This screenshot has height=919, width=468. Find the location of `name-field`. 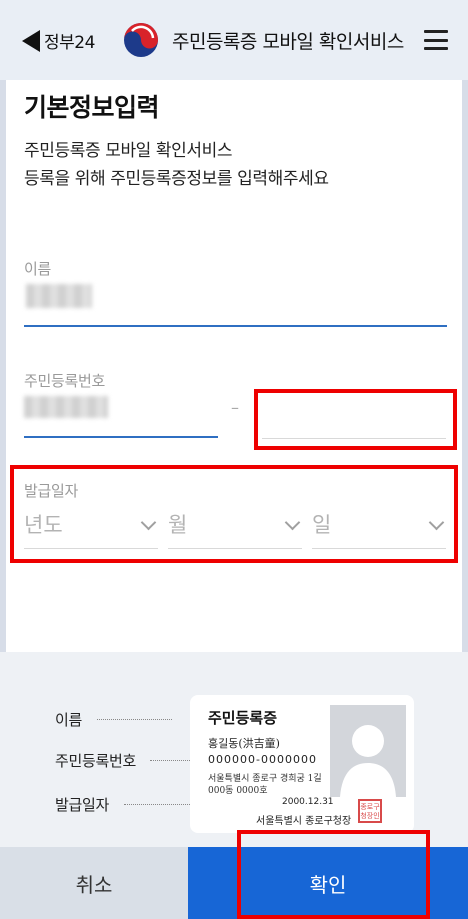

name-field is located at coordinates (235, 326).